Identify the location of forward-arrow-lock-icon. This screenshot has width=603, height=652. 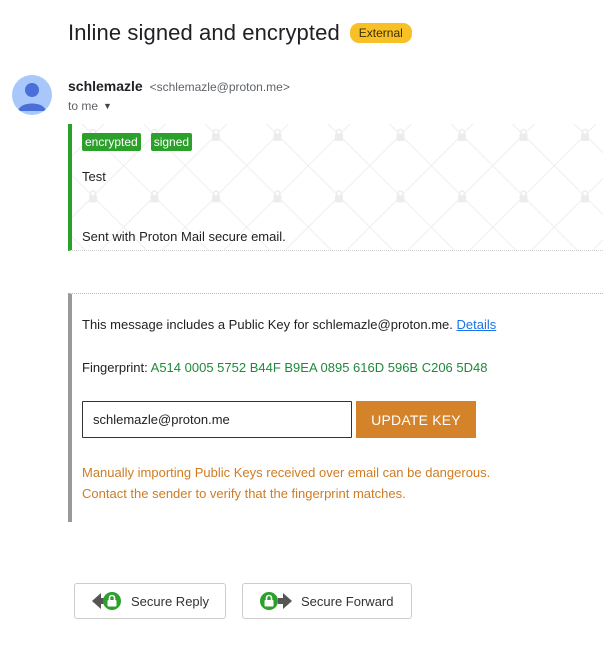
(276, 601).